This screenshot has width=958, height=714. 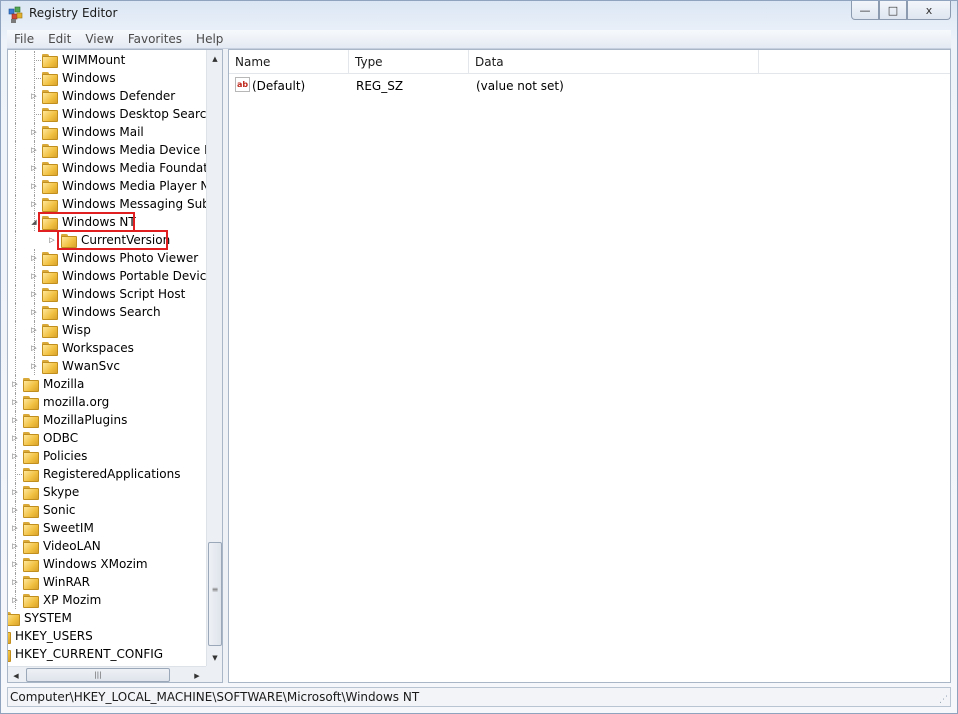 What do you see at coordinates (107, 492) in the screenshot?
I see `tree-node: ▷ Skype` at bounding box center [107, 492].